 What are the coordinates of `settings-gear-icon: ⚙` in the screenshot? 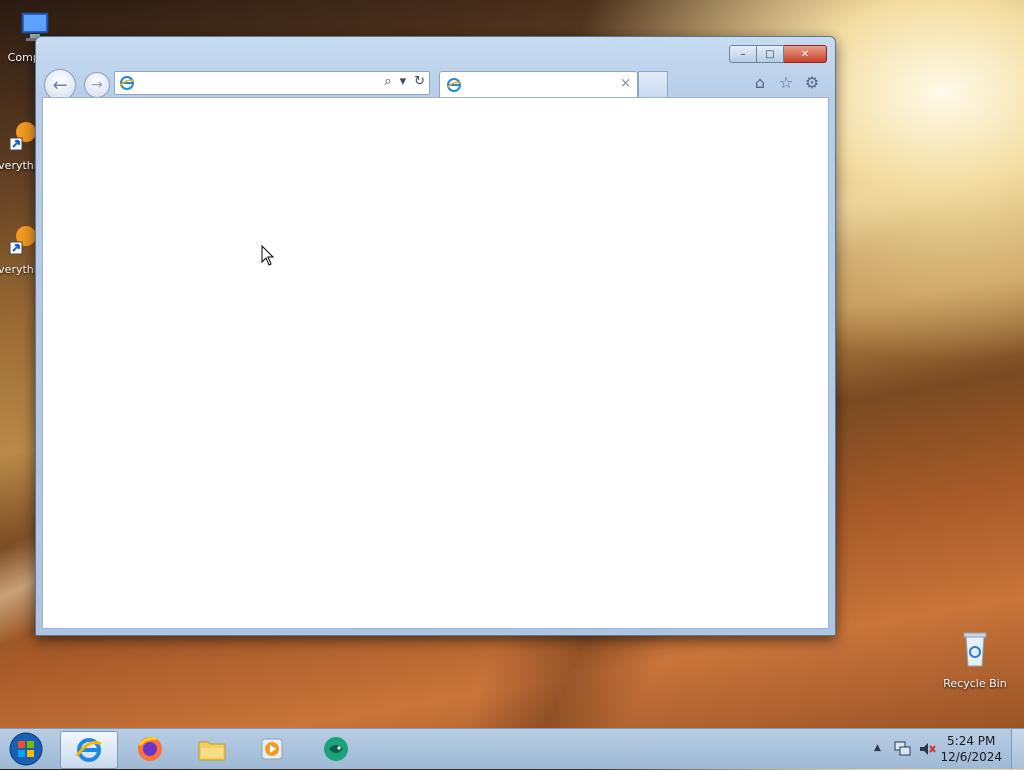 It's located at (812, 82).